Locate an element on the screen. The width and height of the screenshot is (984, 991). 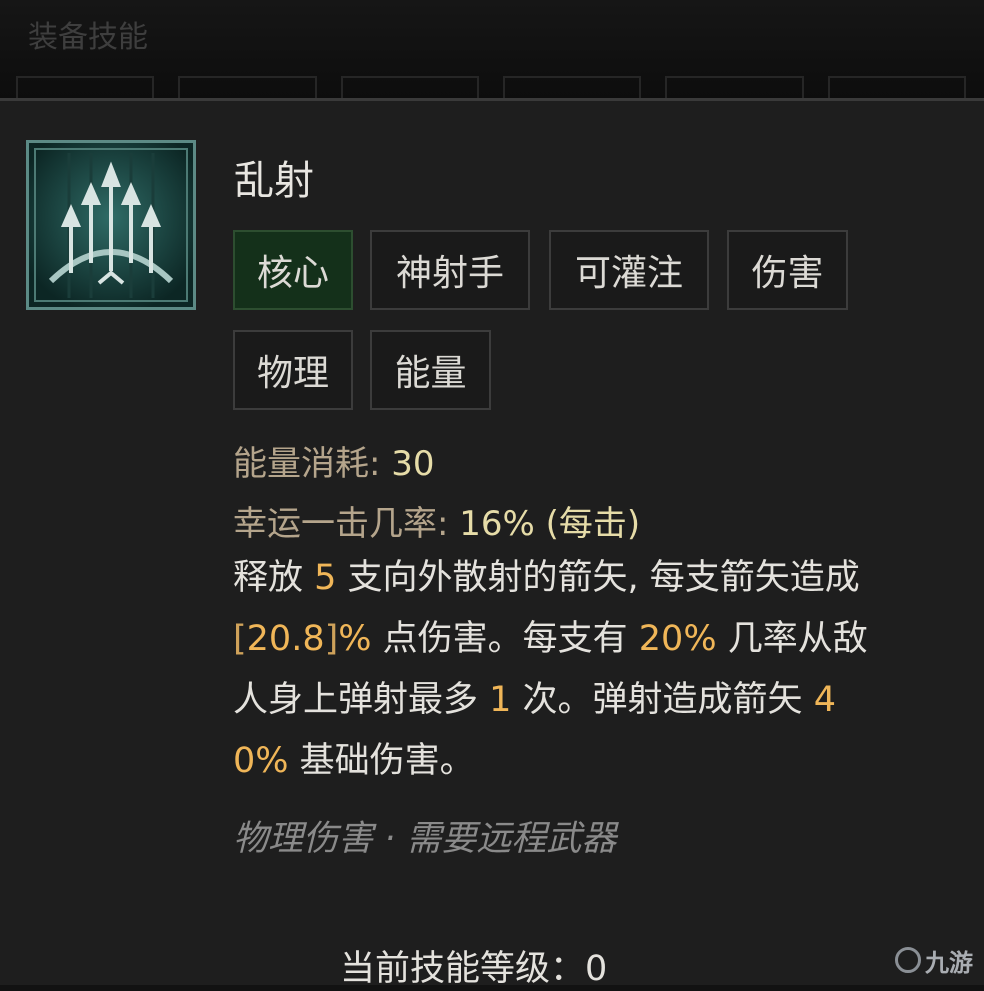
tag-core: 核心 is located at coordinates (293, 270).